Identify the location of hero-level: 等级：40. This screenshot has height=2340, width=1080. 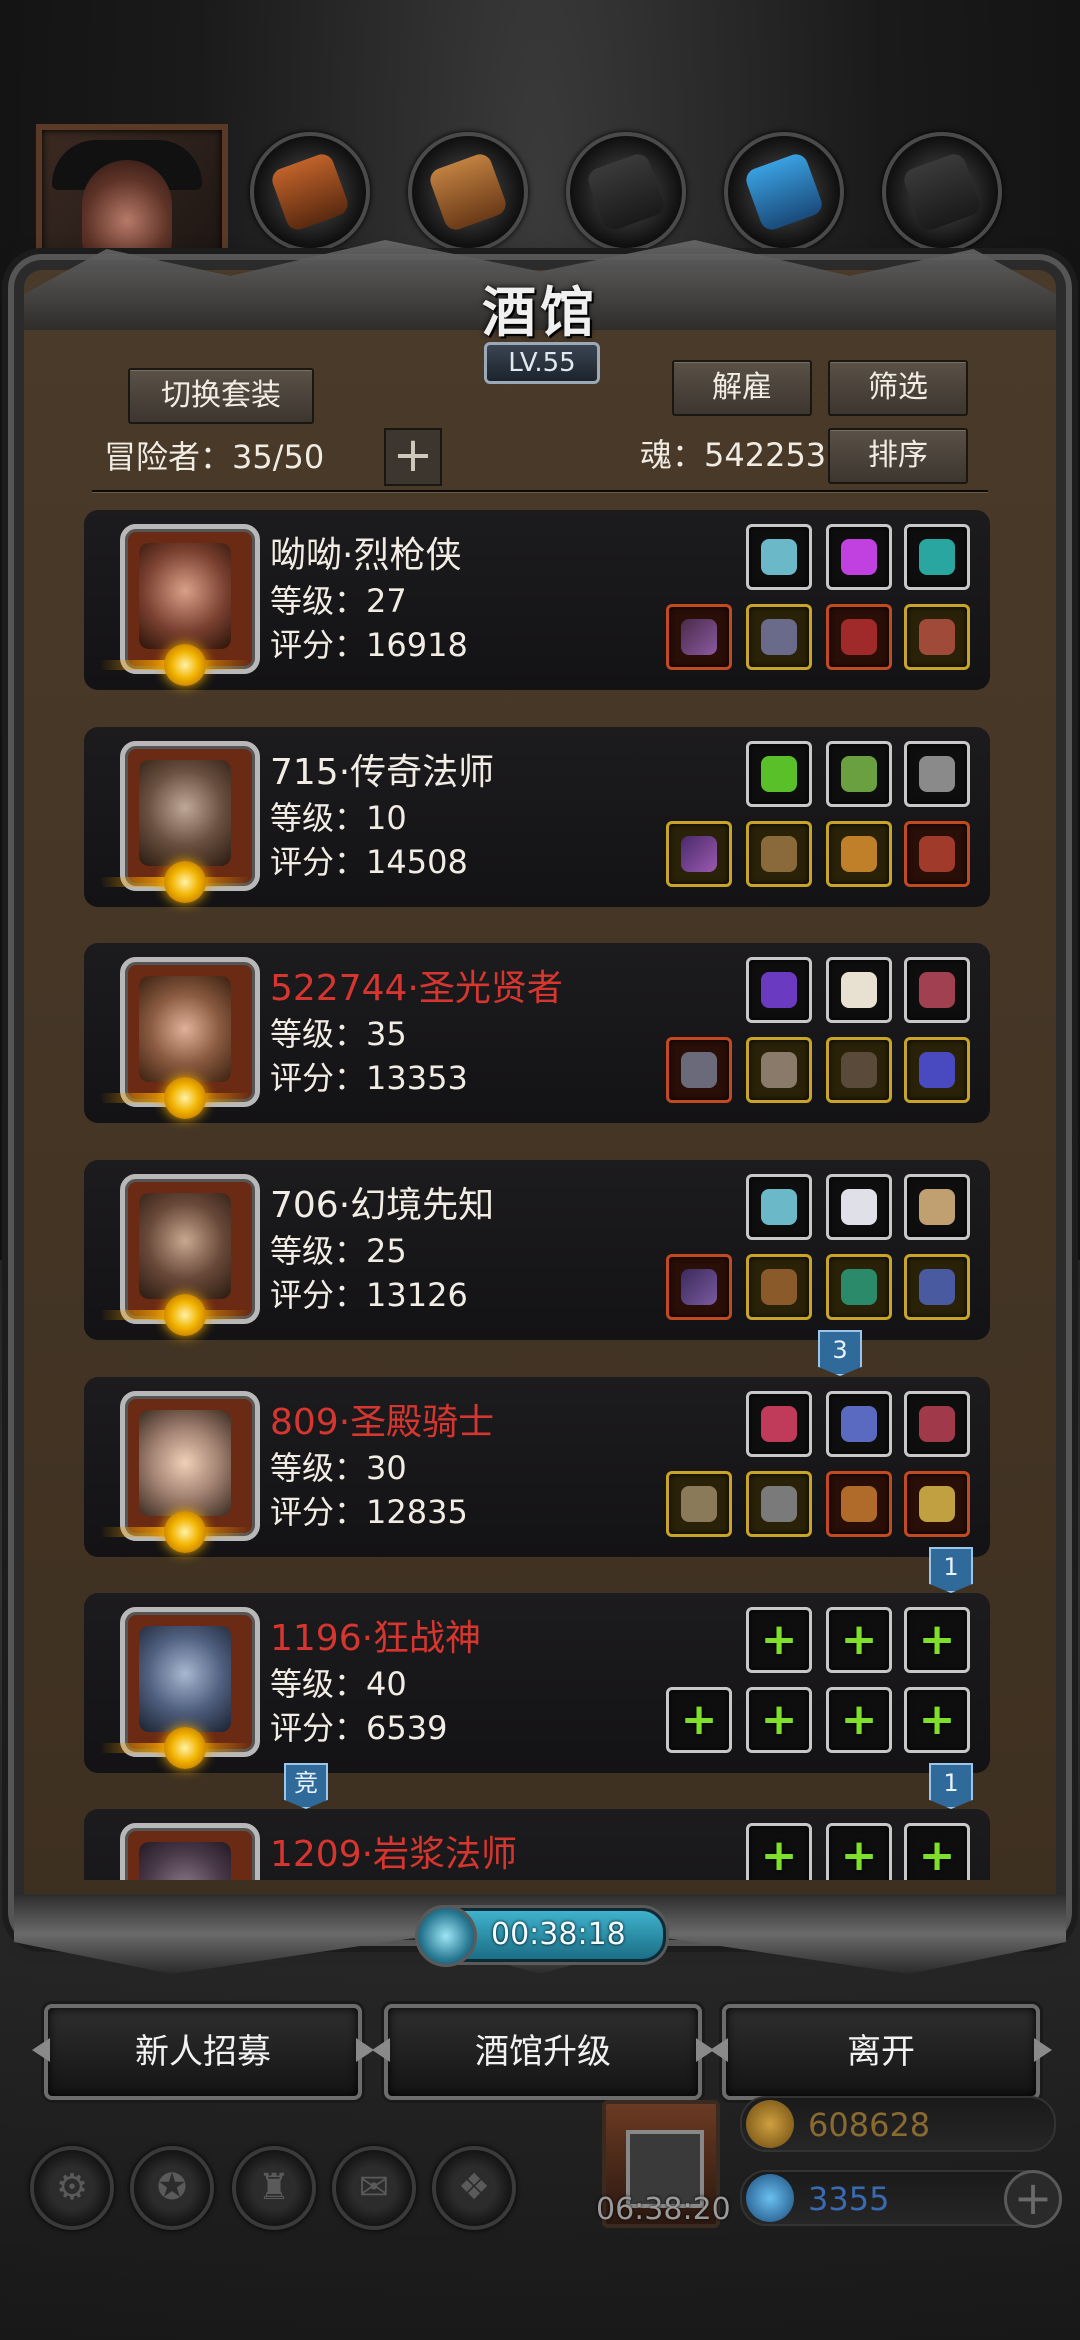
(338, 1684).